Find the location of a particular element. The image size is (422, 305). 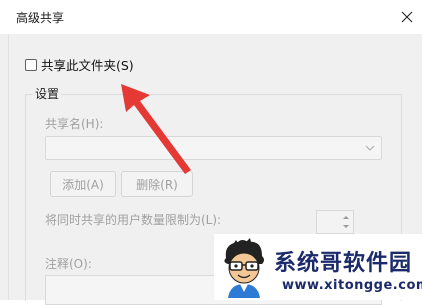

watermark: 系统哥软件园 www.xitongge.com is located at coordinates (318, 267).